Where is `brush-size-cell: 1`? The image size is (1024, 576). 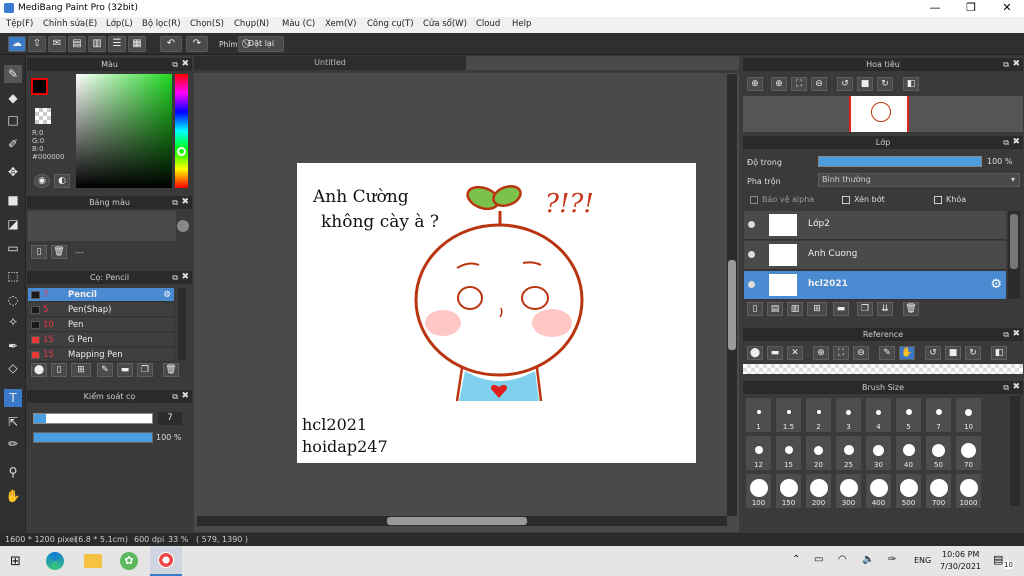 brush-size-cell: 1 is located at coordinates (758, 415).